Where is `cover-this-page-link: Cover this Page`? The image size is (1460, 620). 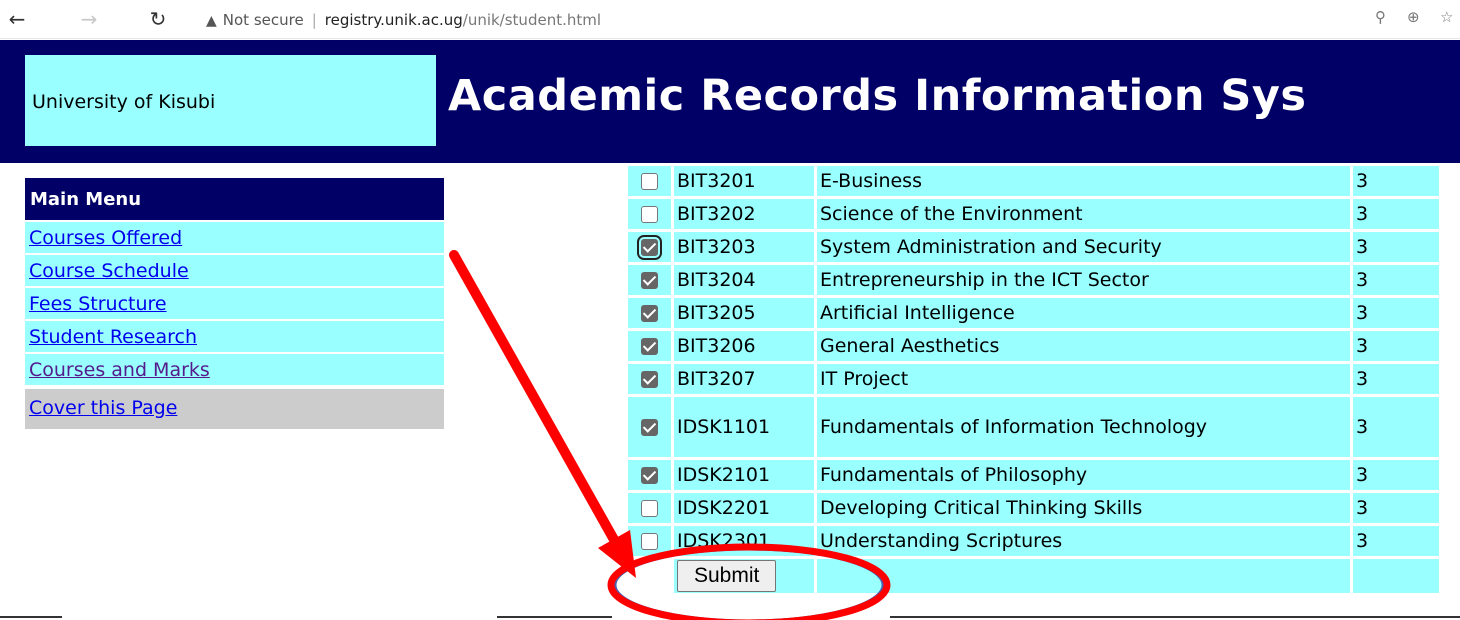 cover-this-page-link: Cover this Page is located at coordinates (103, 408).